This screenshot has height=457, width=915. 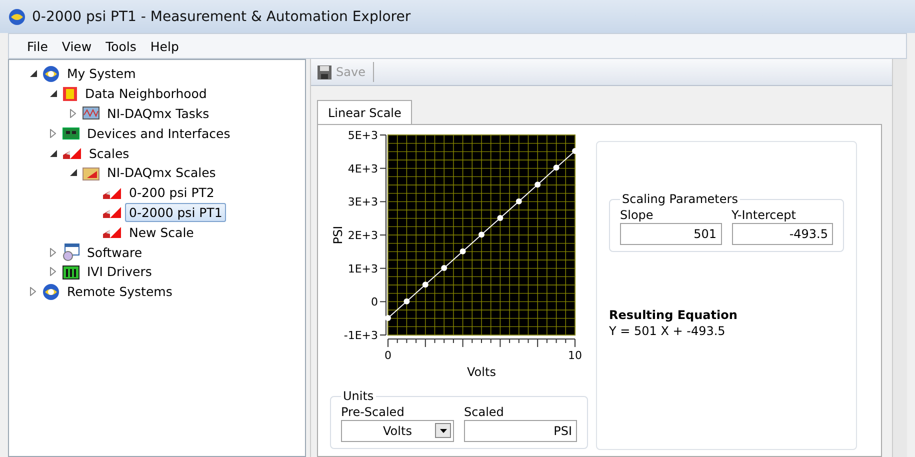 What do you see at coordinates (667, 331) in the screenshot?
I see `equation-text: Y = 501 X + -493.5` at bounding box center [667, 331].